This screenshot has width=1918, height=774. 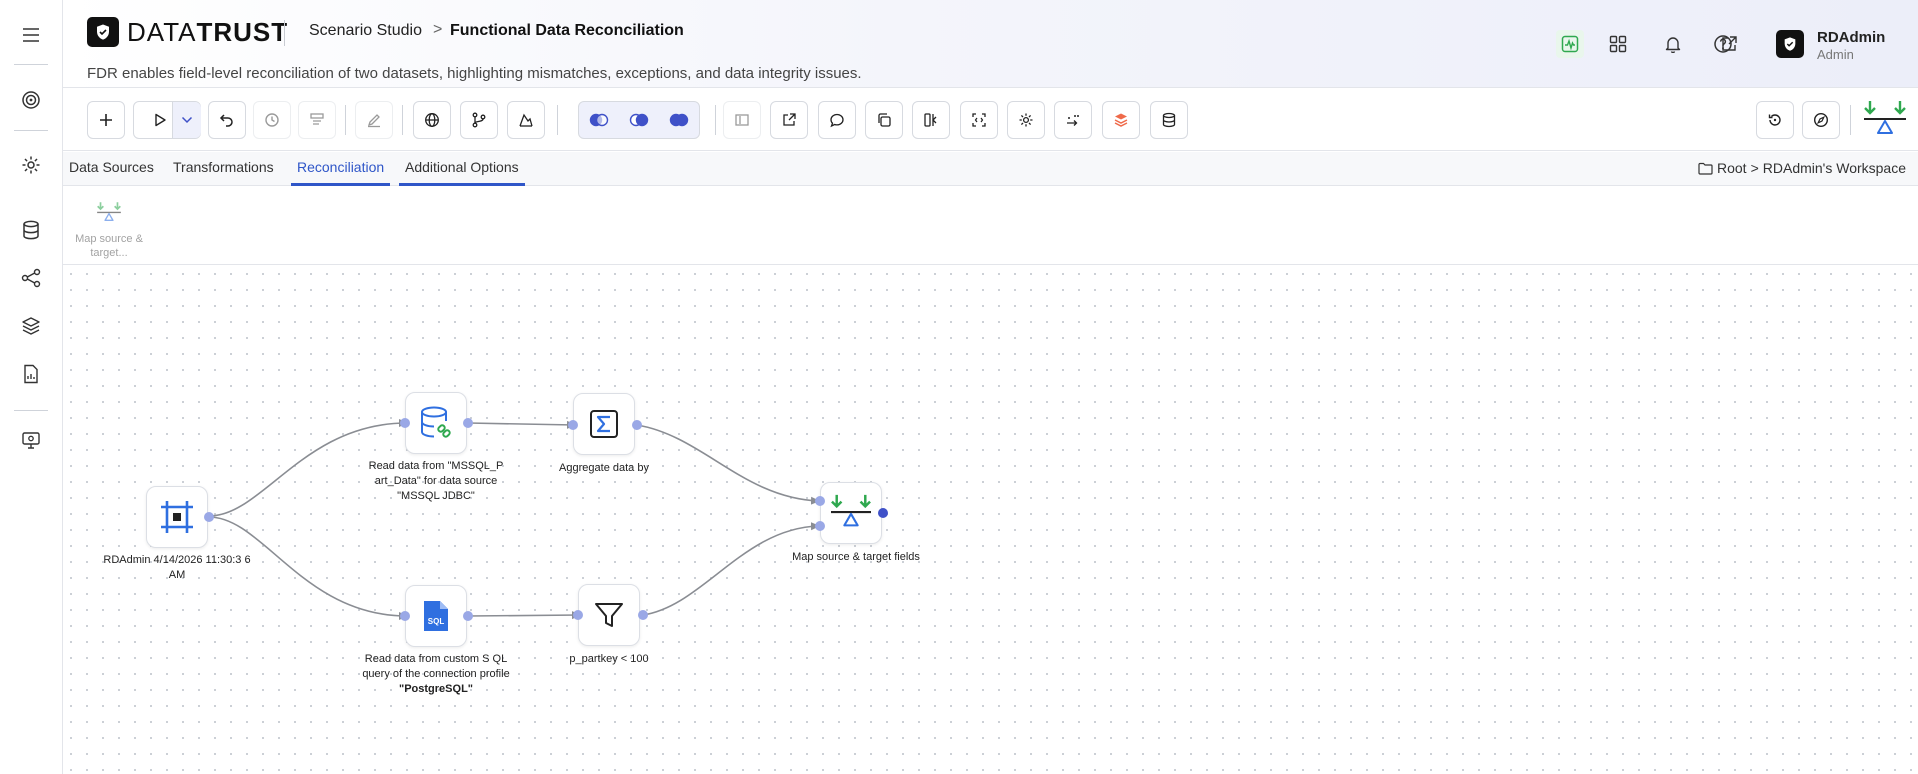 I want to click on settings-button, so click(x=1026, y=120).